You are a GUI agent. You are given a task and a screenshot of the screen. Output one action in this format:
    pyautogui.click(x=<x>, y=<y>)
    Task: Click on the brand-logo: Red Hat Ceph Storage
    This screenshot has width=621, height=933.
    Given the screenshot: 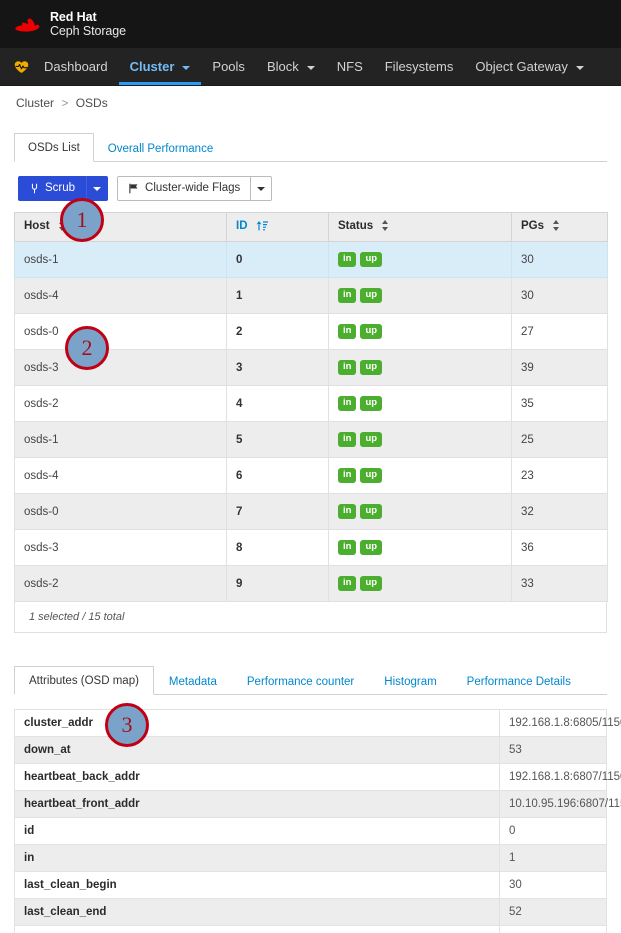 What is the action you would take?
    pyautogui.click(x=69, y=24)
    